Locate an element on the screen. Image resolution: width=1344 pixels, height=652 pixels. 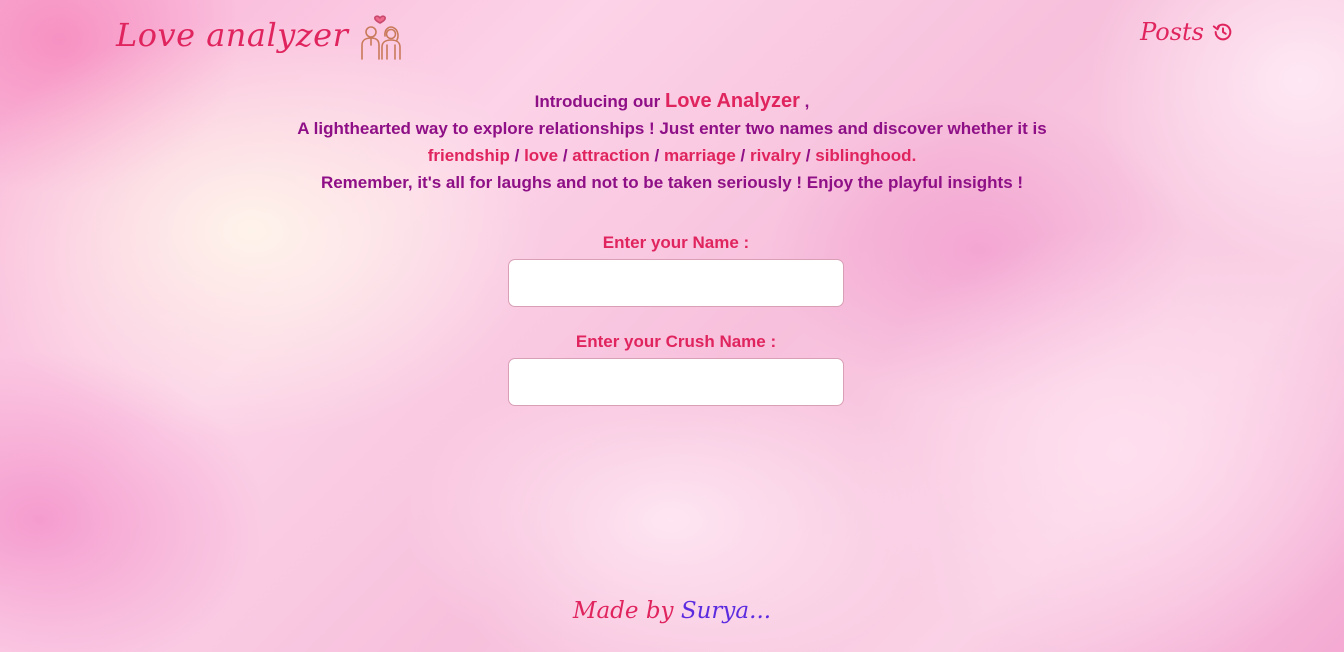
name-label: Enter your Name : is located at coordinates (676, 242).